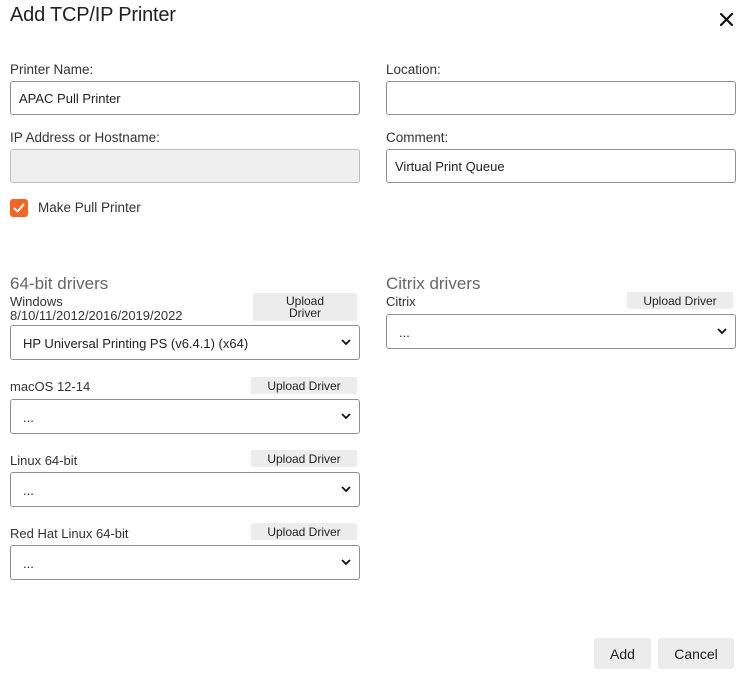 This screenshot has width=744, height=676. Describe the element at coordinates (417, 137) in the screenshot. I see `comment-label: Comment:` at that location.